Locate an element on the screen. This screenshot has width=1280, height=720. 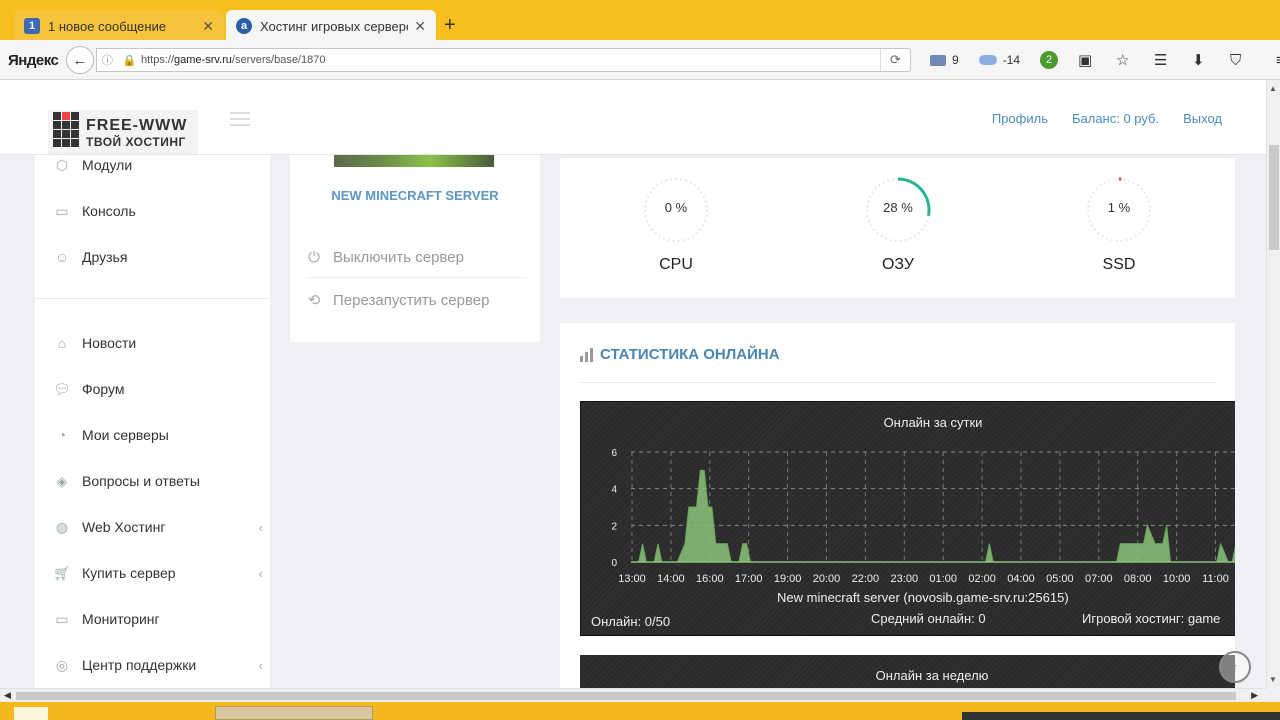
bookmark-star-icon: ☆ is located at coordinates (1125, 60).